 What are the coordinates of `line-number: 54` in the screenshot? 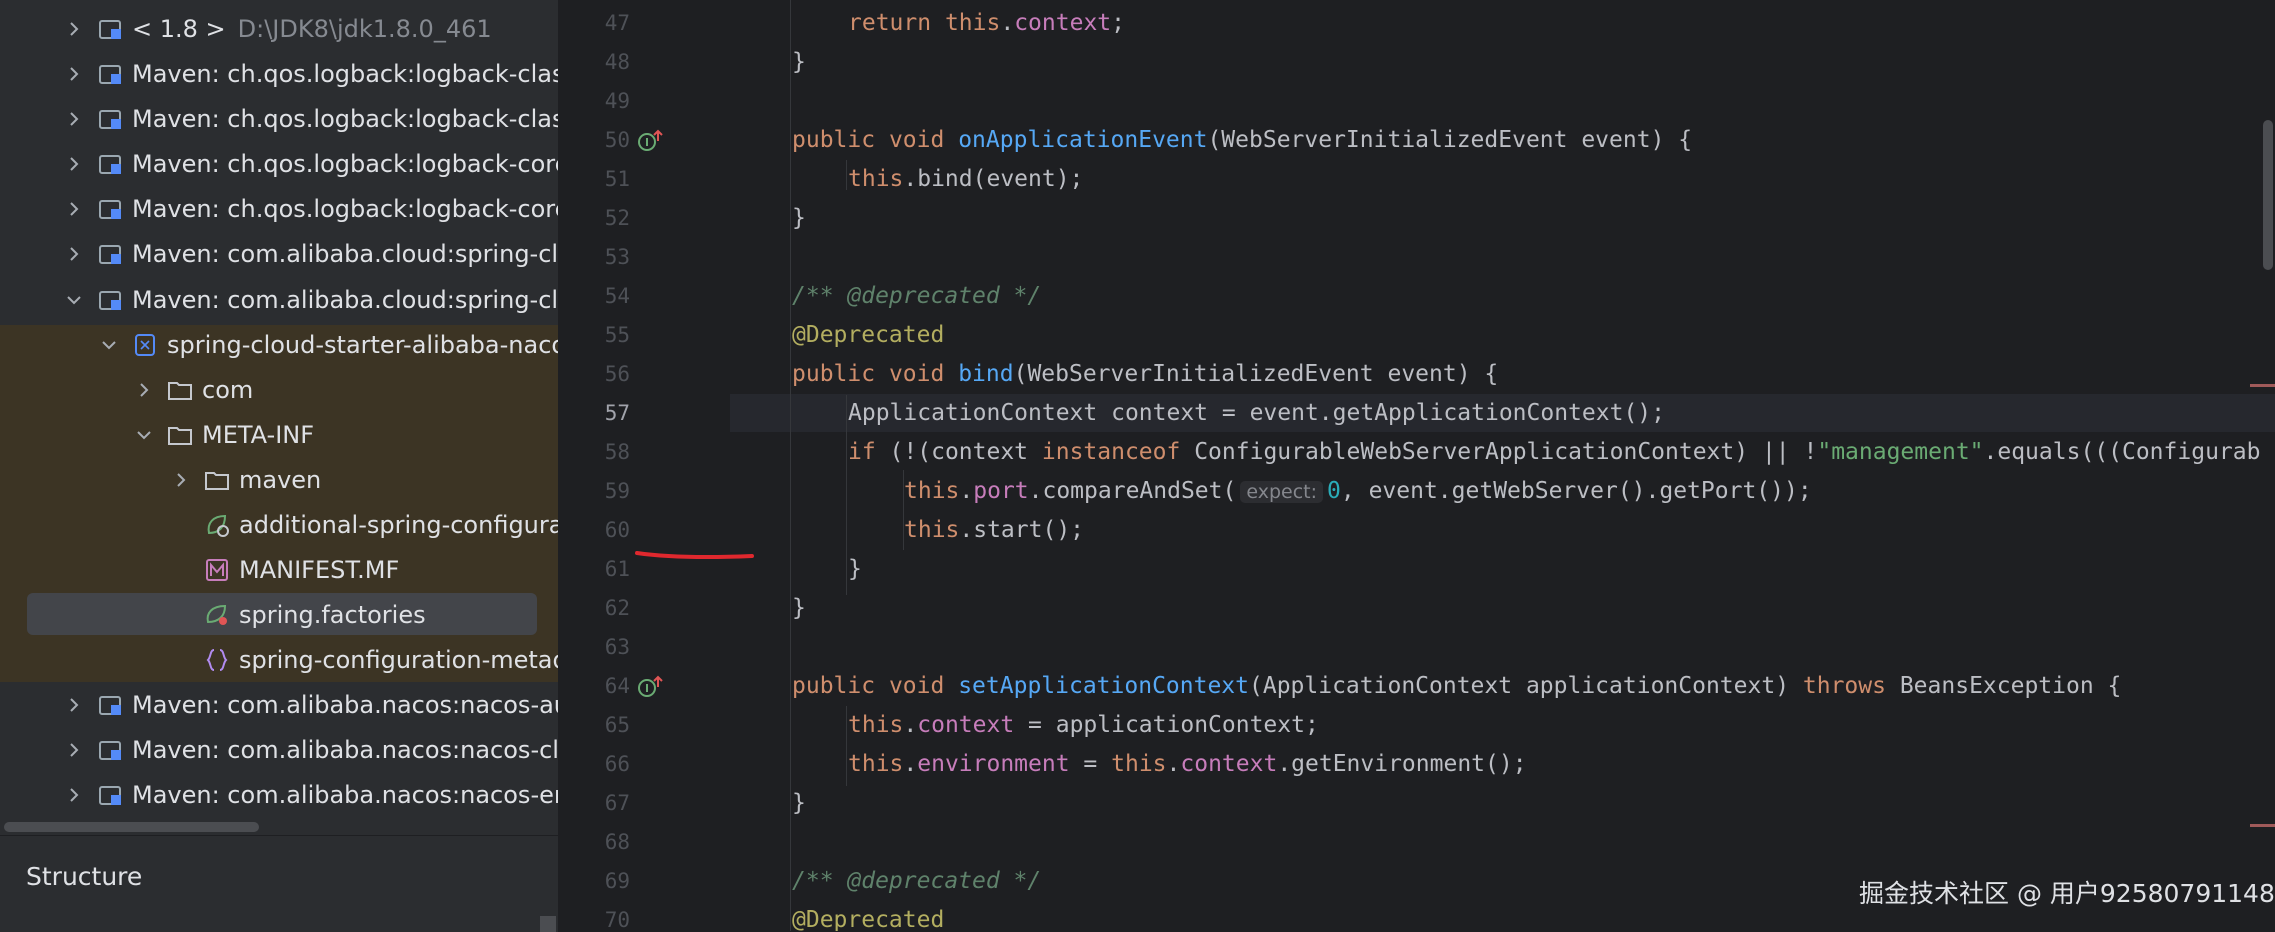 It's located at (617, 296).